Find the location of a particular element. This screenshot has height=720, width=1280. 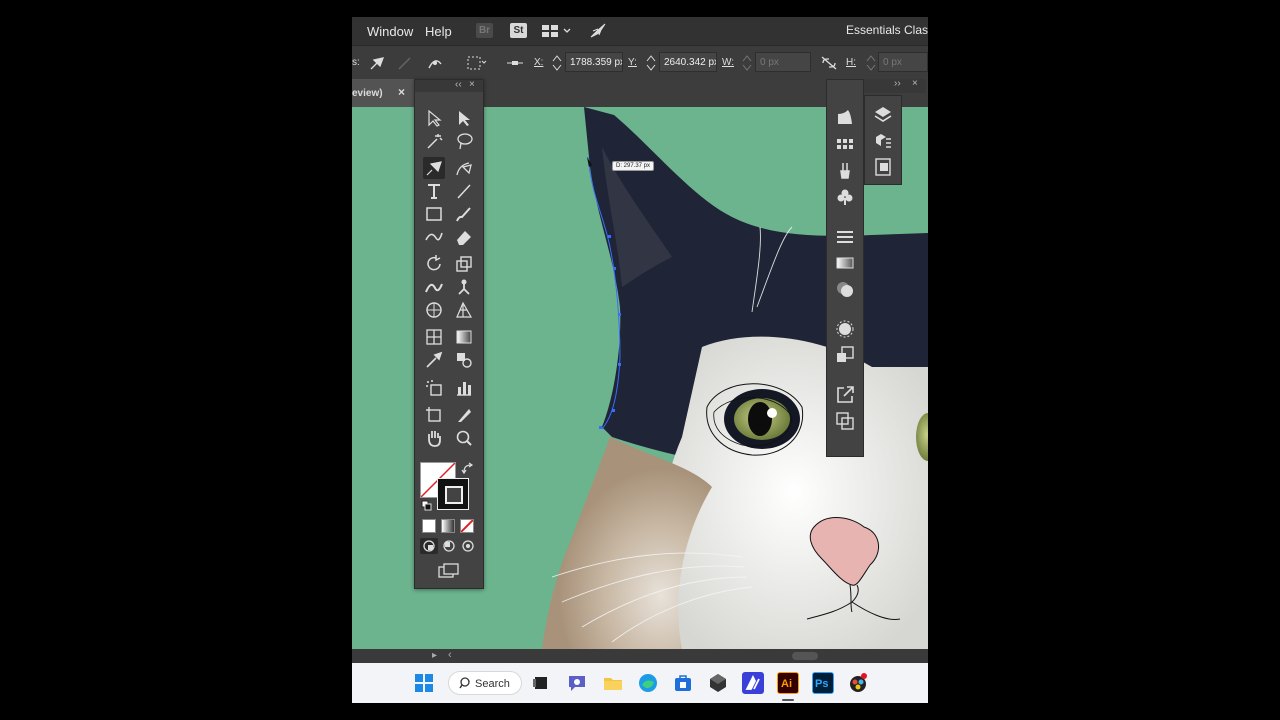

mesh-tool-icon is located at coordinates (434, 337).